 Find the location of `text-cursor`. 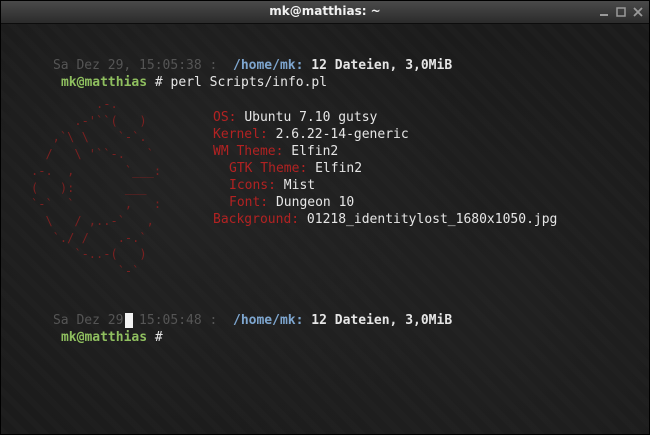

text-cursor is located at coordinates (129, 320).